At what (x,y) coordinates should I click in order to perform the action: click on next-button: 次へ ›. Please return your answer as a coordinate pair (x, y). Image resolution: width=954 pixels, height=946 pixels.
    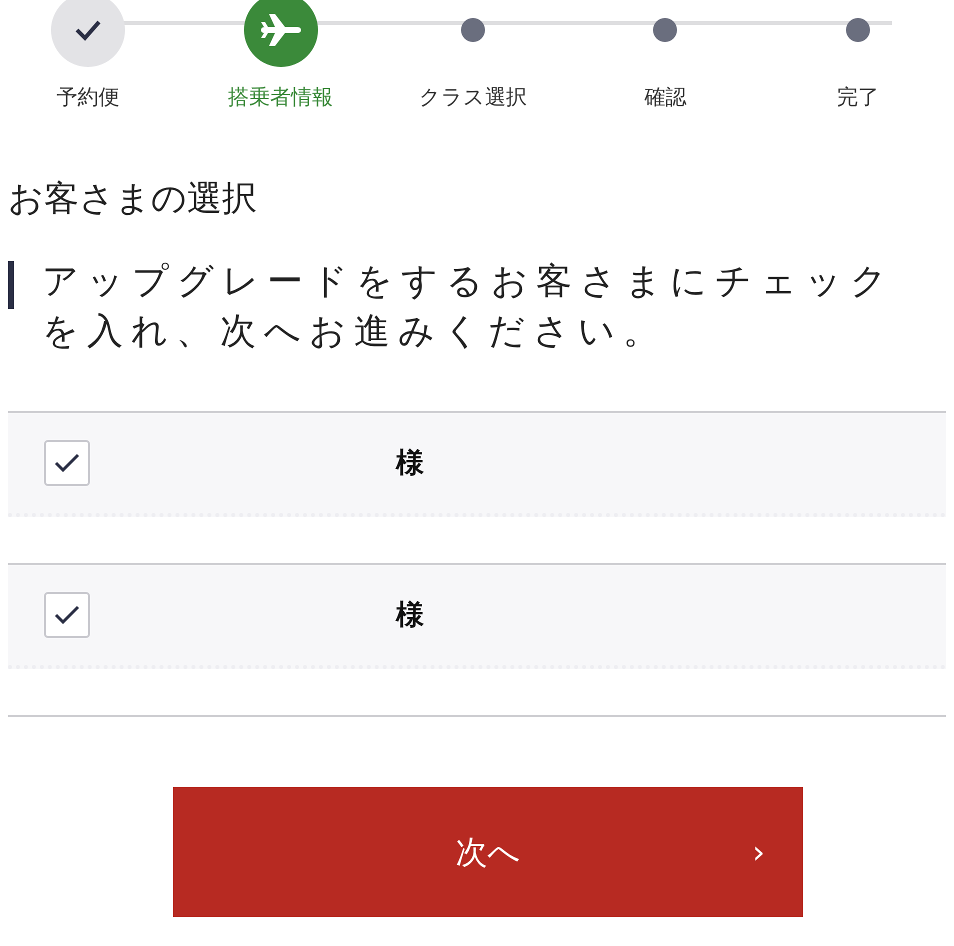
    Looking at the image, I should click on (488, 852).